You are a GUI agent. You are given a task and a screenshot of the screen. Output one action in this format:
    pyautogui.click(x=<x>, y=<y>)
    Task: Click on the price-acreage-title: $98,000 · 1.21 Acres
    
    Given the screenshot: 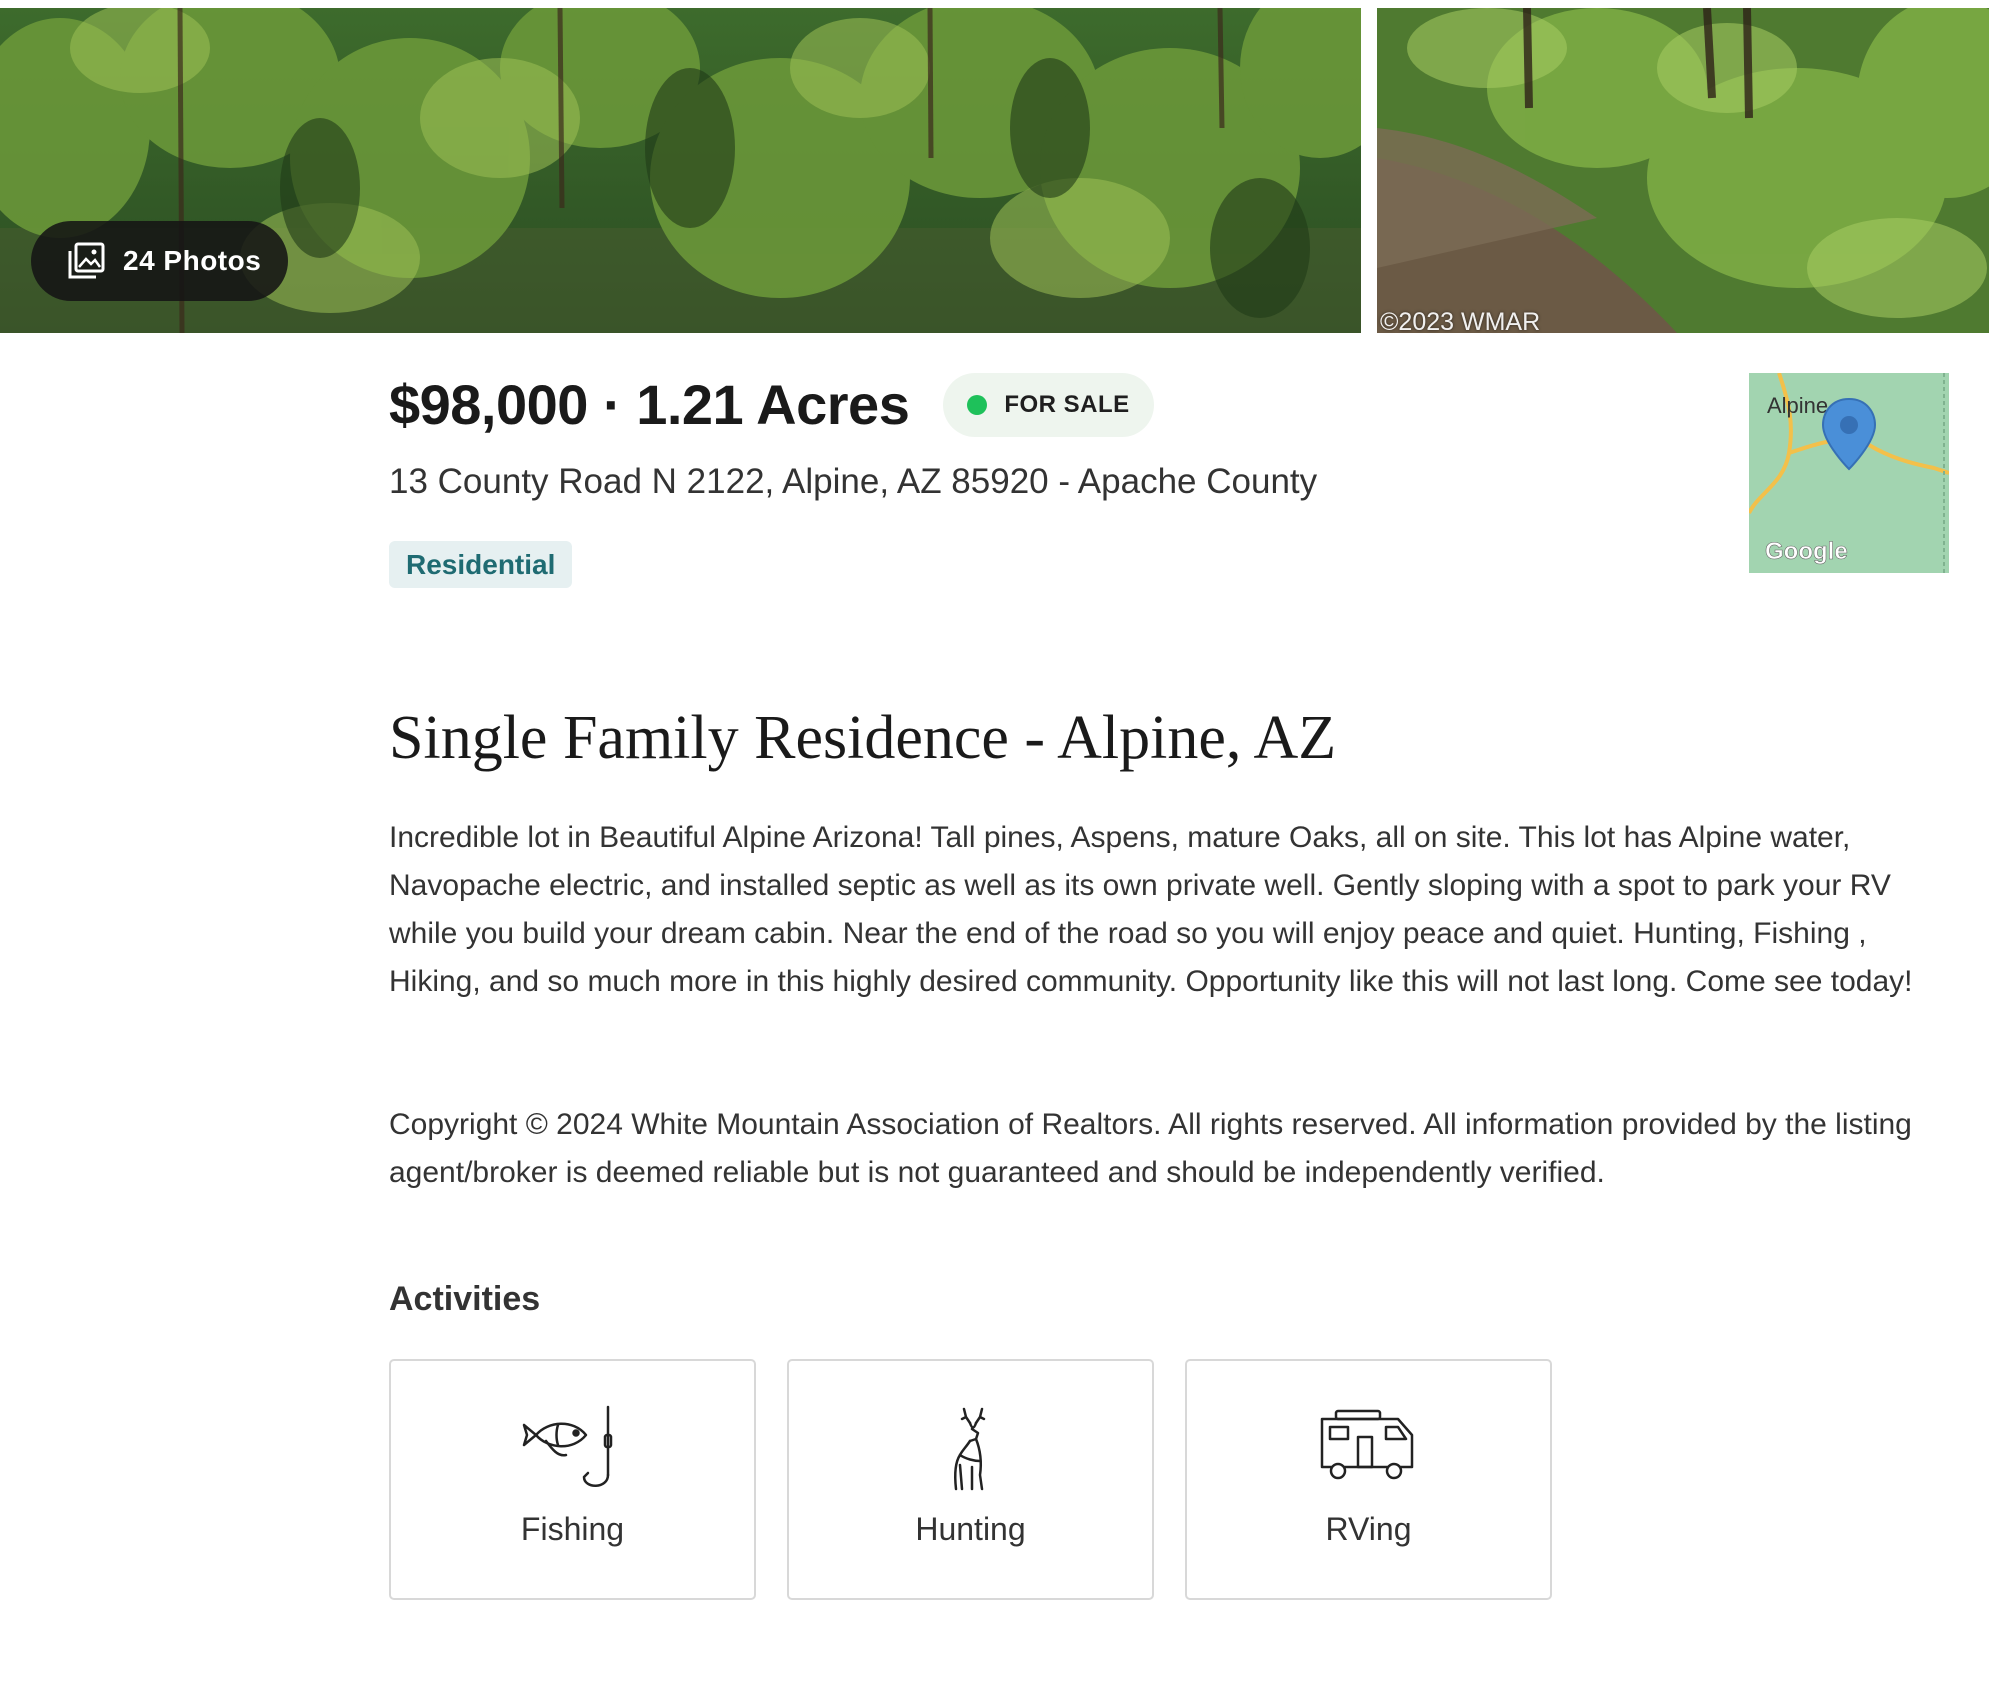 What is the action you would take?
    pyautogui.click(x=649, y=404)
    